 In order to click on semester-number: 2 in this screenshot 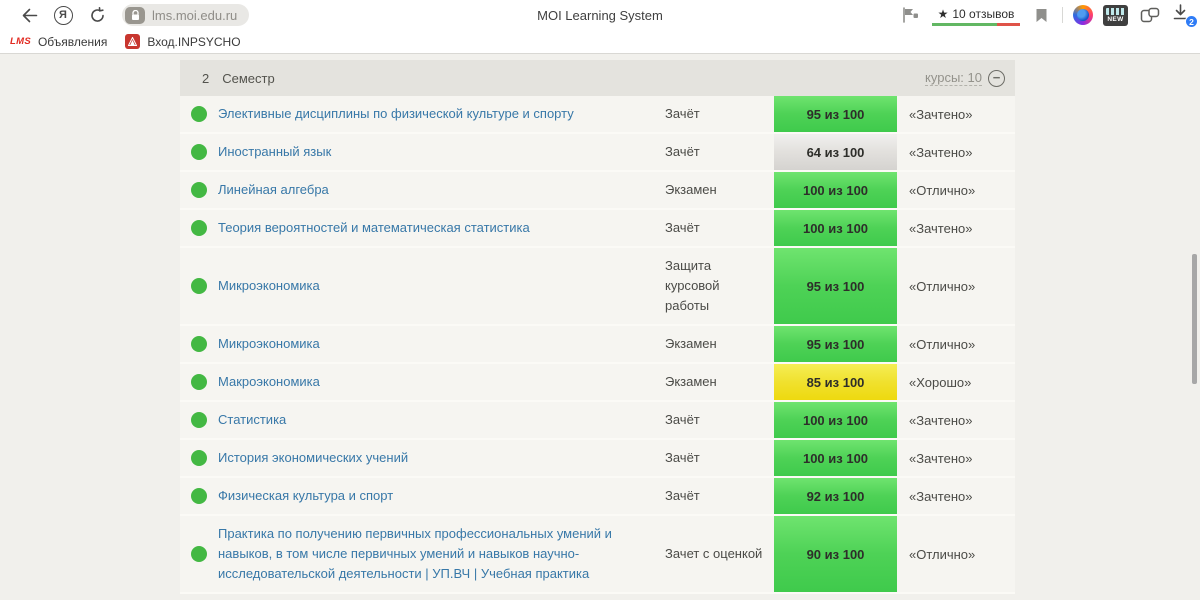, I will do `click(206, 78)`.